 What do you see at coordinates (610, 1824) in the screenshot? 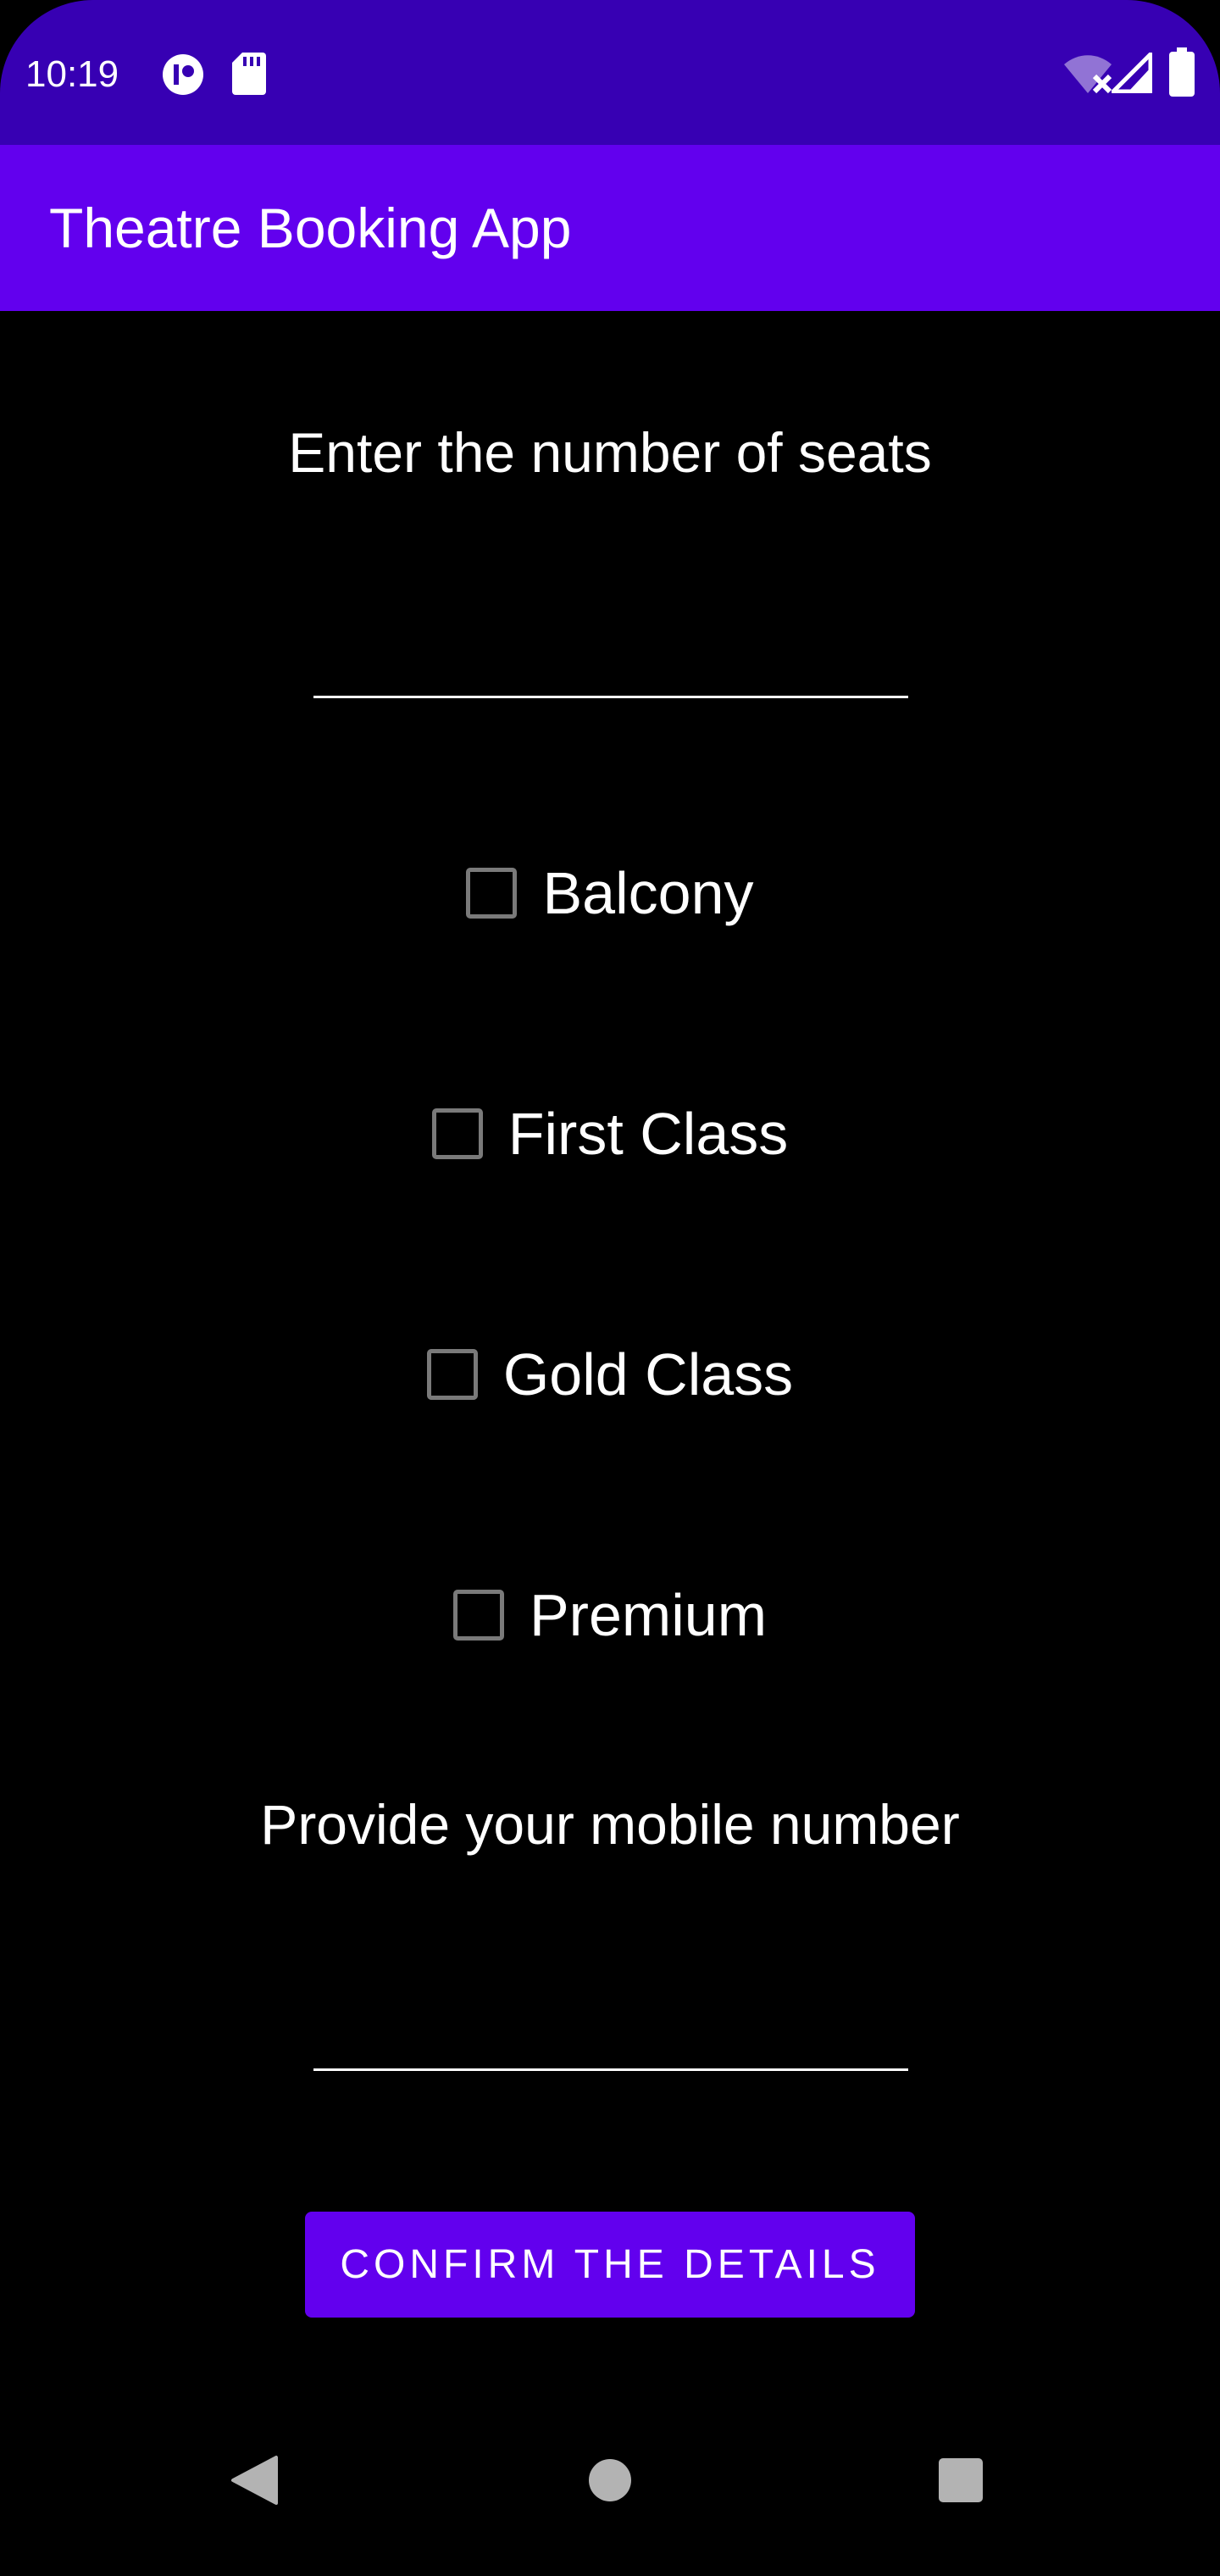
I see `mobile-label: Provide your mobile number` at bounding box center [610, 1824].